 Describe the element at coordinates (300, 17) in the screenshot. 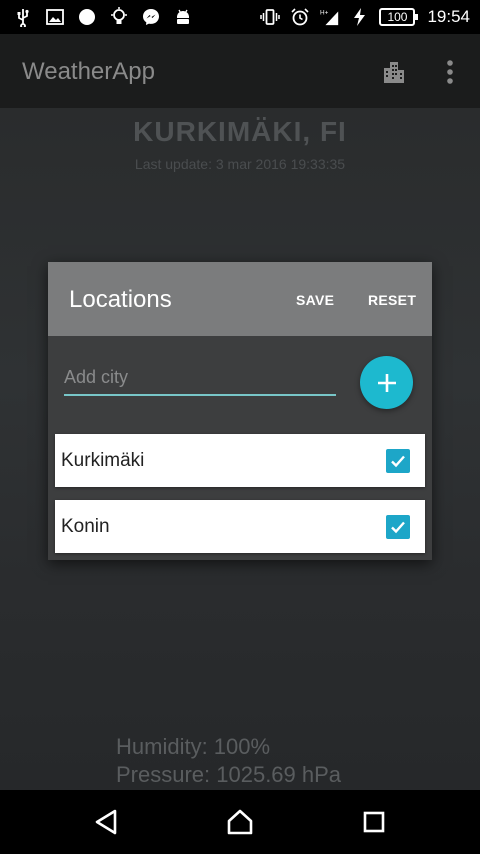

I see `alarm-icon` at that location.